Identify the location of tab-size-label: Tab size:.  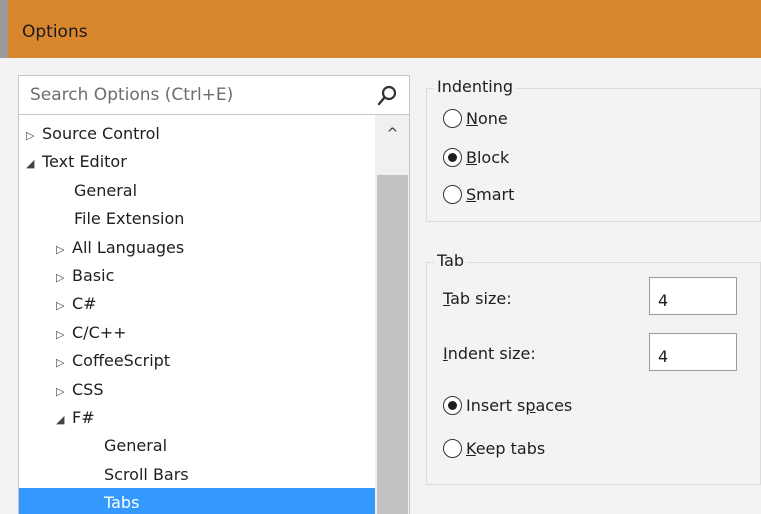
(477, 298).